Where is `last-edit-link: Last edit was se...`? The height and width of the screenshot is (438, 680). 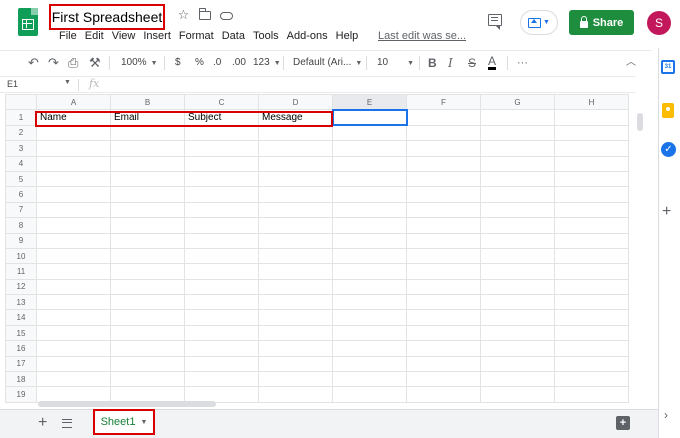
last-edit-link: Last edit was se... is located at coordinates (422, 36).